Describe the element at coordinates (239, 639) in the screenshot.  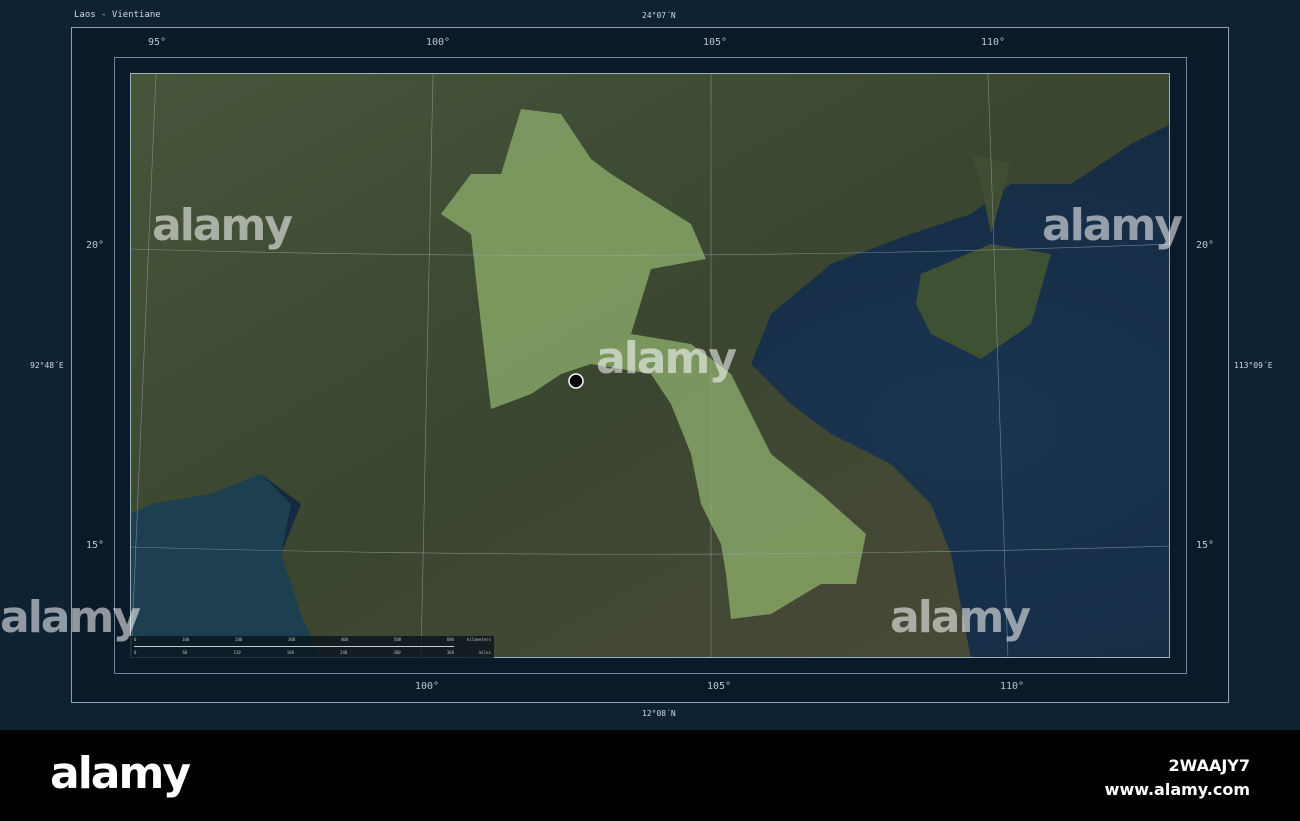
I see `scale-km: 200` at that location.